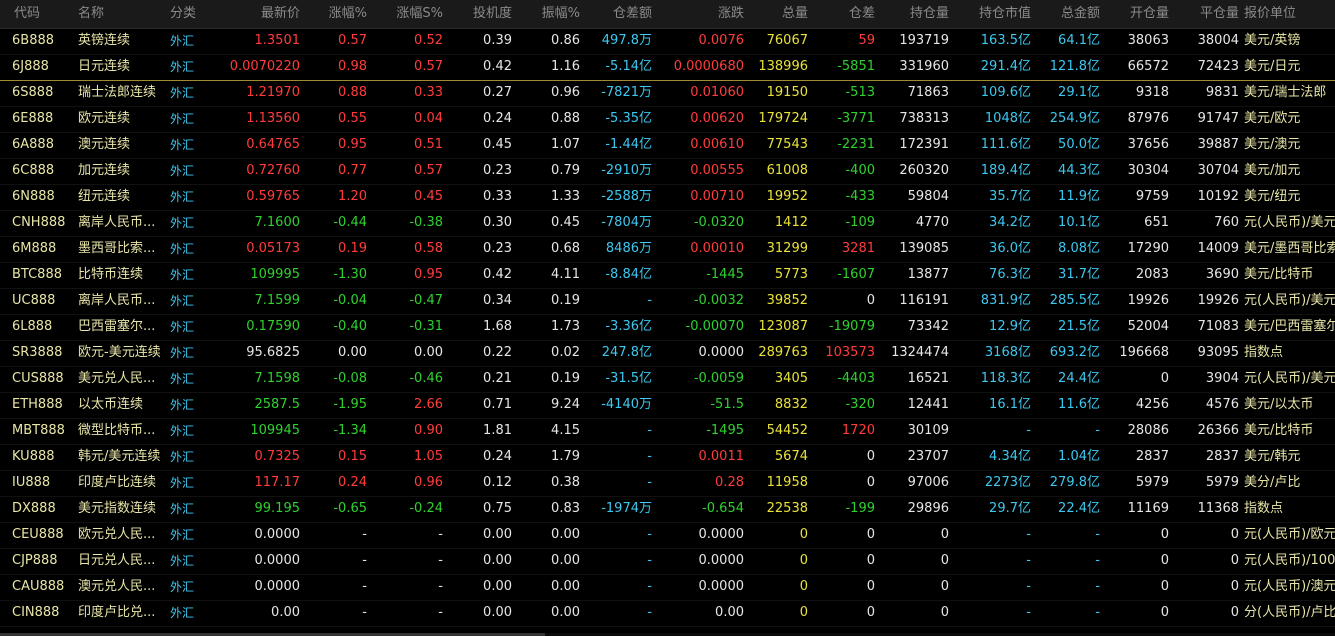  Describe the element at coordinates (1272, 456) in the screenshot. I see `cell-unit: 美元/韩元` at that location.